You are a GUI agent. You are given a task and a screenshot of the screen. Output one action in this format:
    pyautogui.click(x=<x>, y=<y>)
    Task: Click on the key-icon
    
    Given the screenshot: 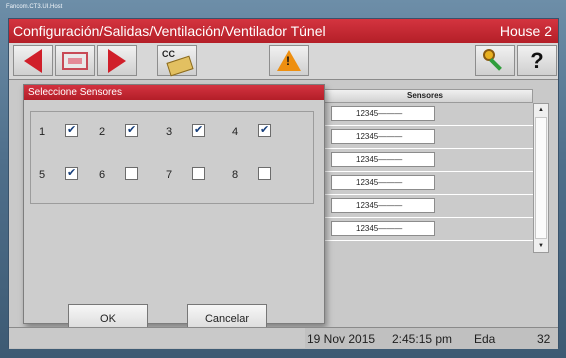 What is the action you would take?
    pyautogui.click(x=495, y=61)
    